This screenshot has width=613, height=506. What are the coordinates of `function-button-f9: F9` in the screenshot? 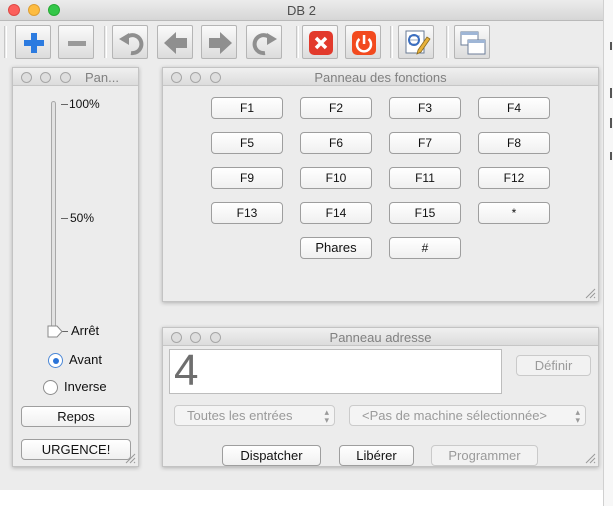 It's located at (247, 178).